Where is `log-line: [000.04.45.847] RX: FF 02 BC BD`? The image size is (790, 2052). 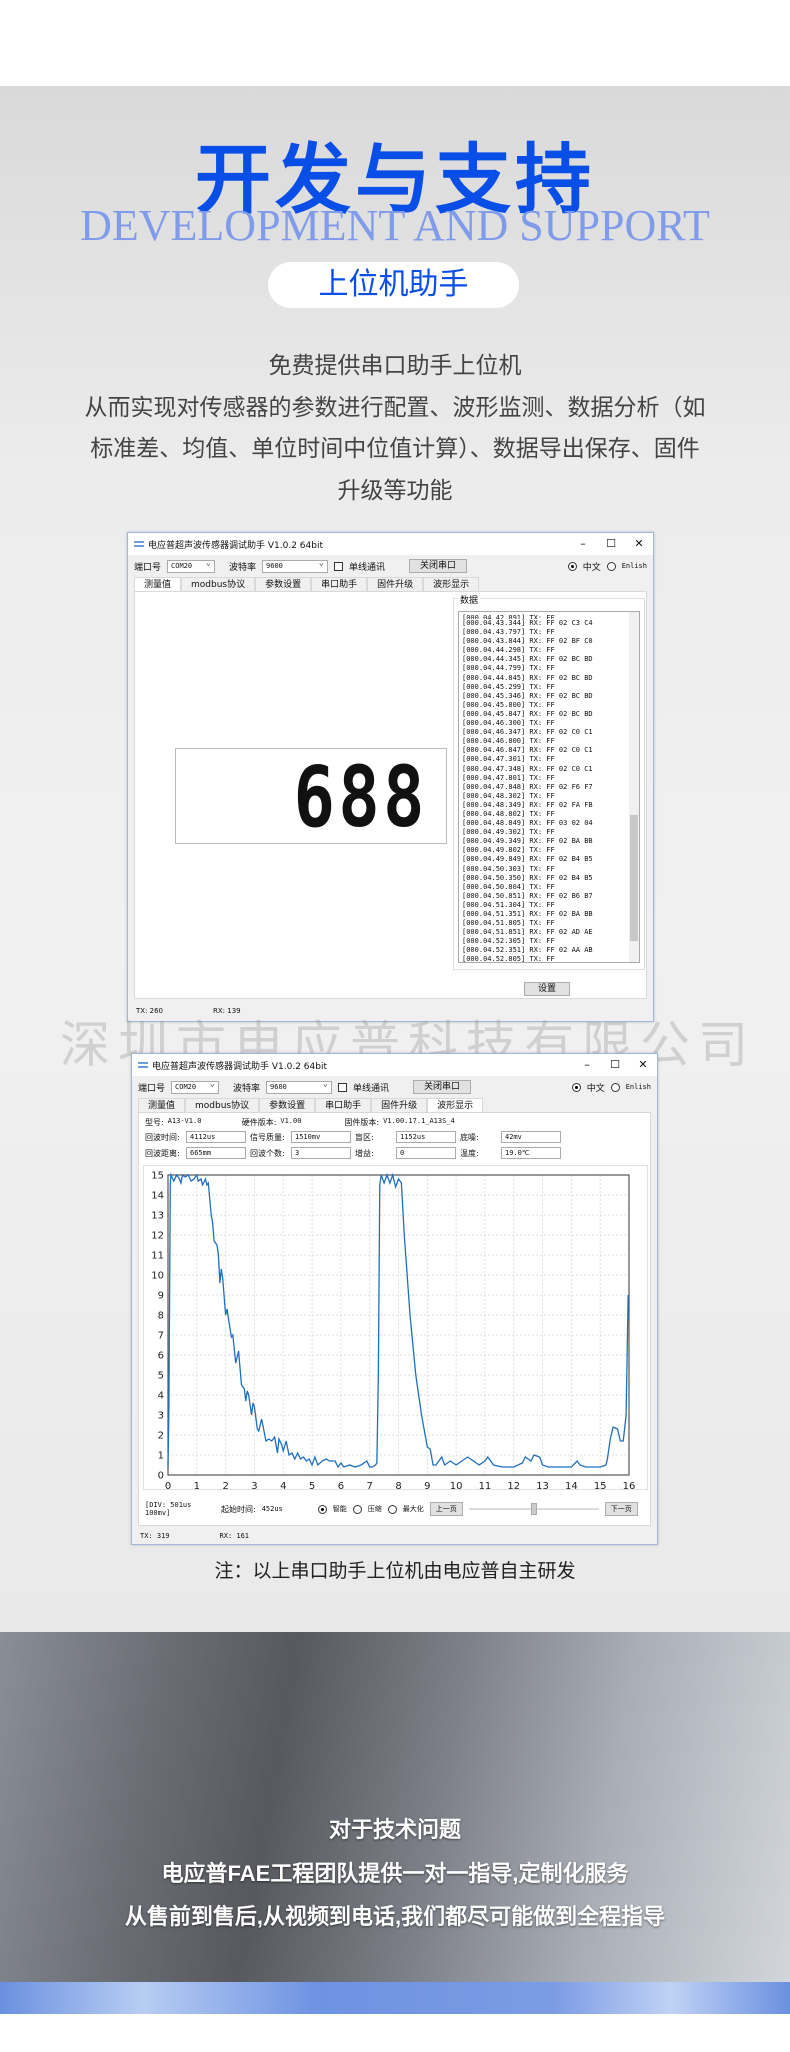
log-line: [000.04.45.847] RX: FF 02 BC BD is located at coordinates (527, 713).